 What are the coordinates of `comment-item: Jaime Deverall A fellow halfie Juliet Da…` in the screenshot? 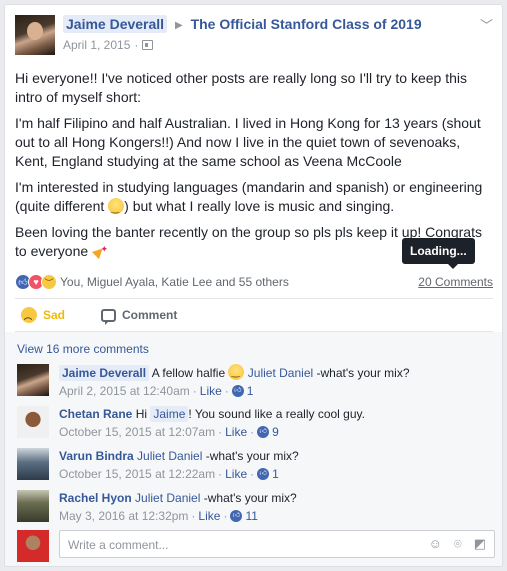 It's located at (252, 382).